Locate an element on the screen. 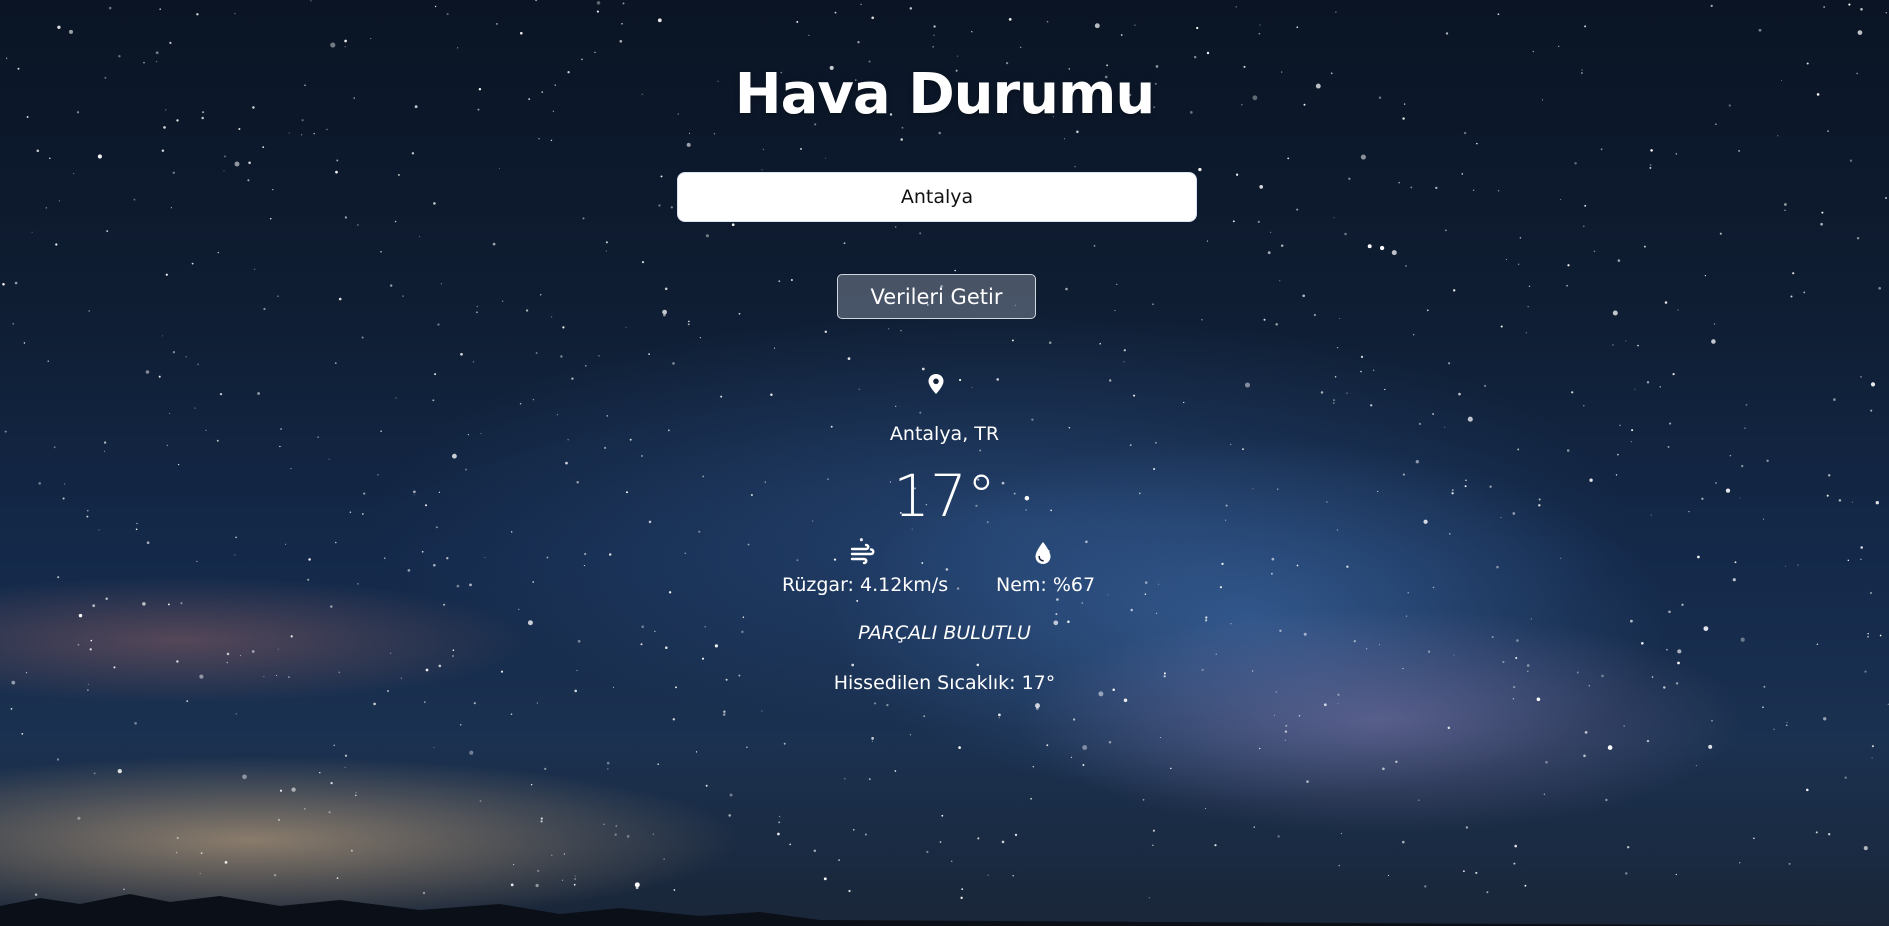  temperature-value: 17° is located at coordinates (944, 496).